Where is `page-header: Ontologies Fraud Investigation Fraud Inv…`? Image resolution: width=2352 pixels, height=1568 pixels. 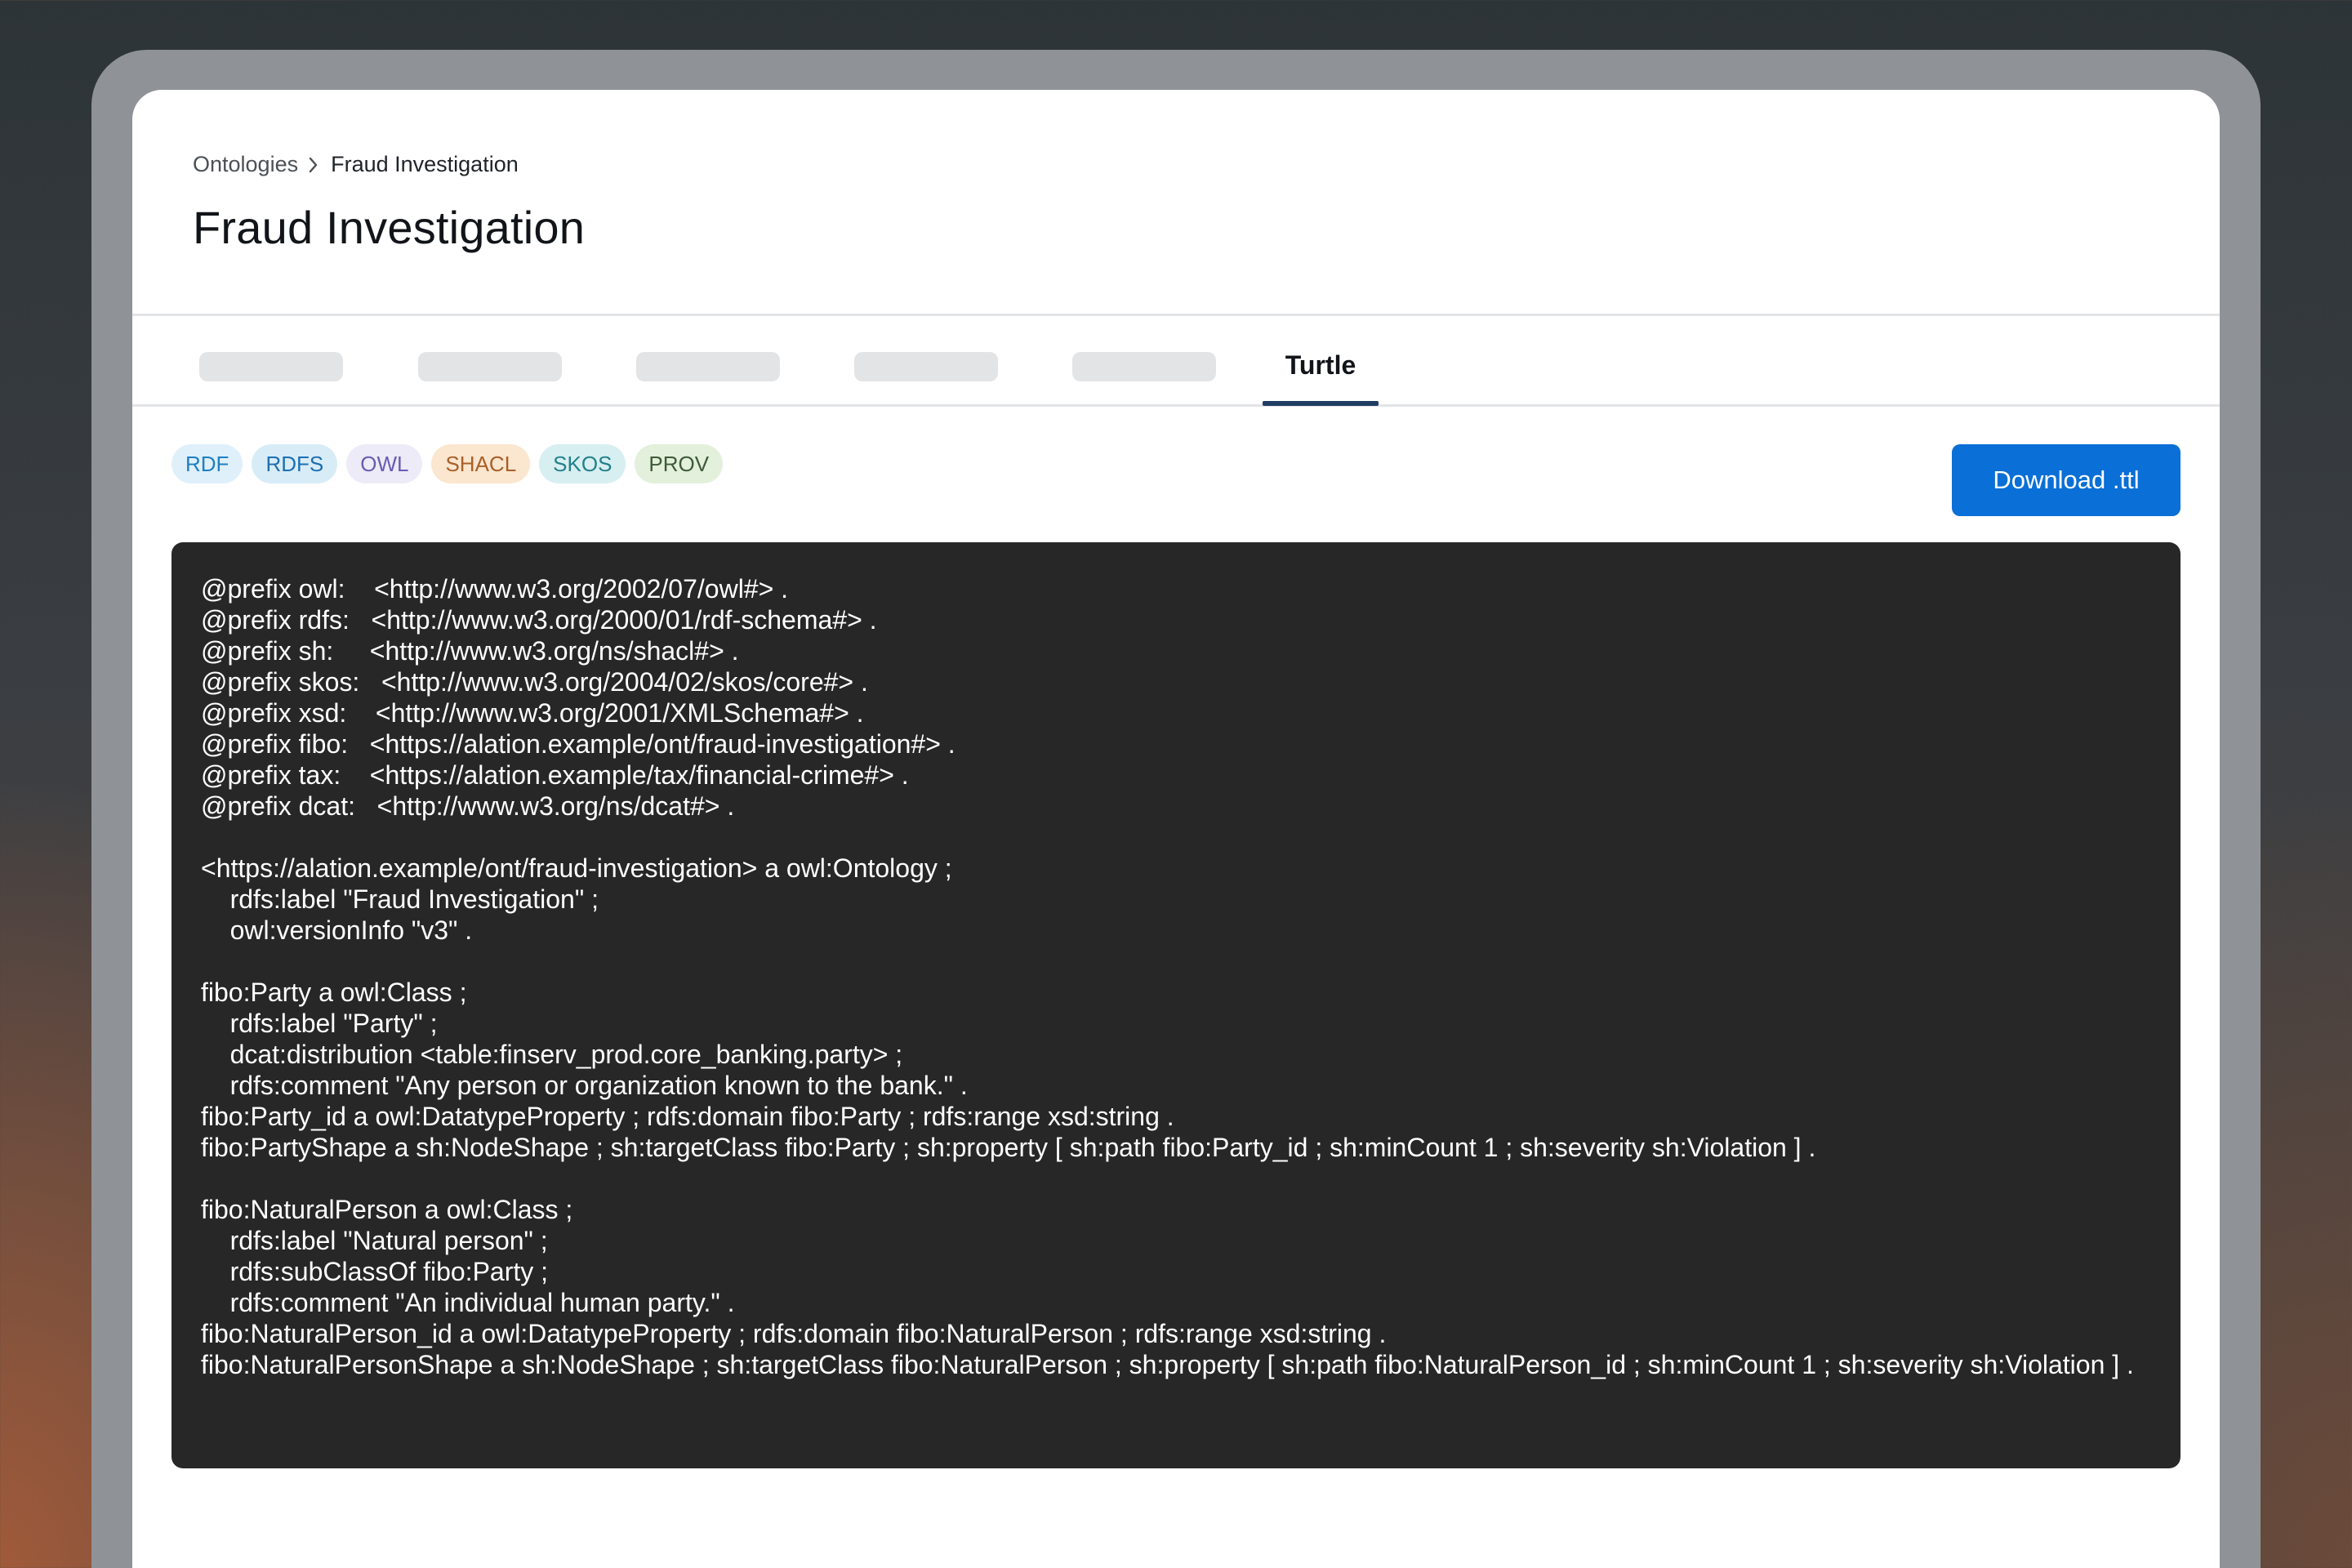
page-header: Ontologies Fraud Investigation Fraud Inv… is located at coordinates (1176, 203).